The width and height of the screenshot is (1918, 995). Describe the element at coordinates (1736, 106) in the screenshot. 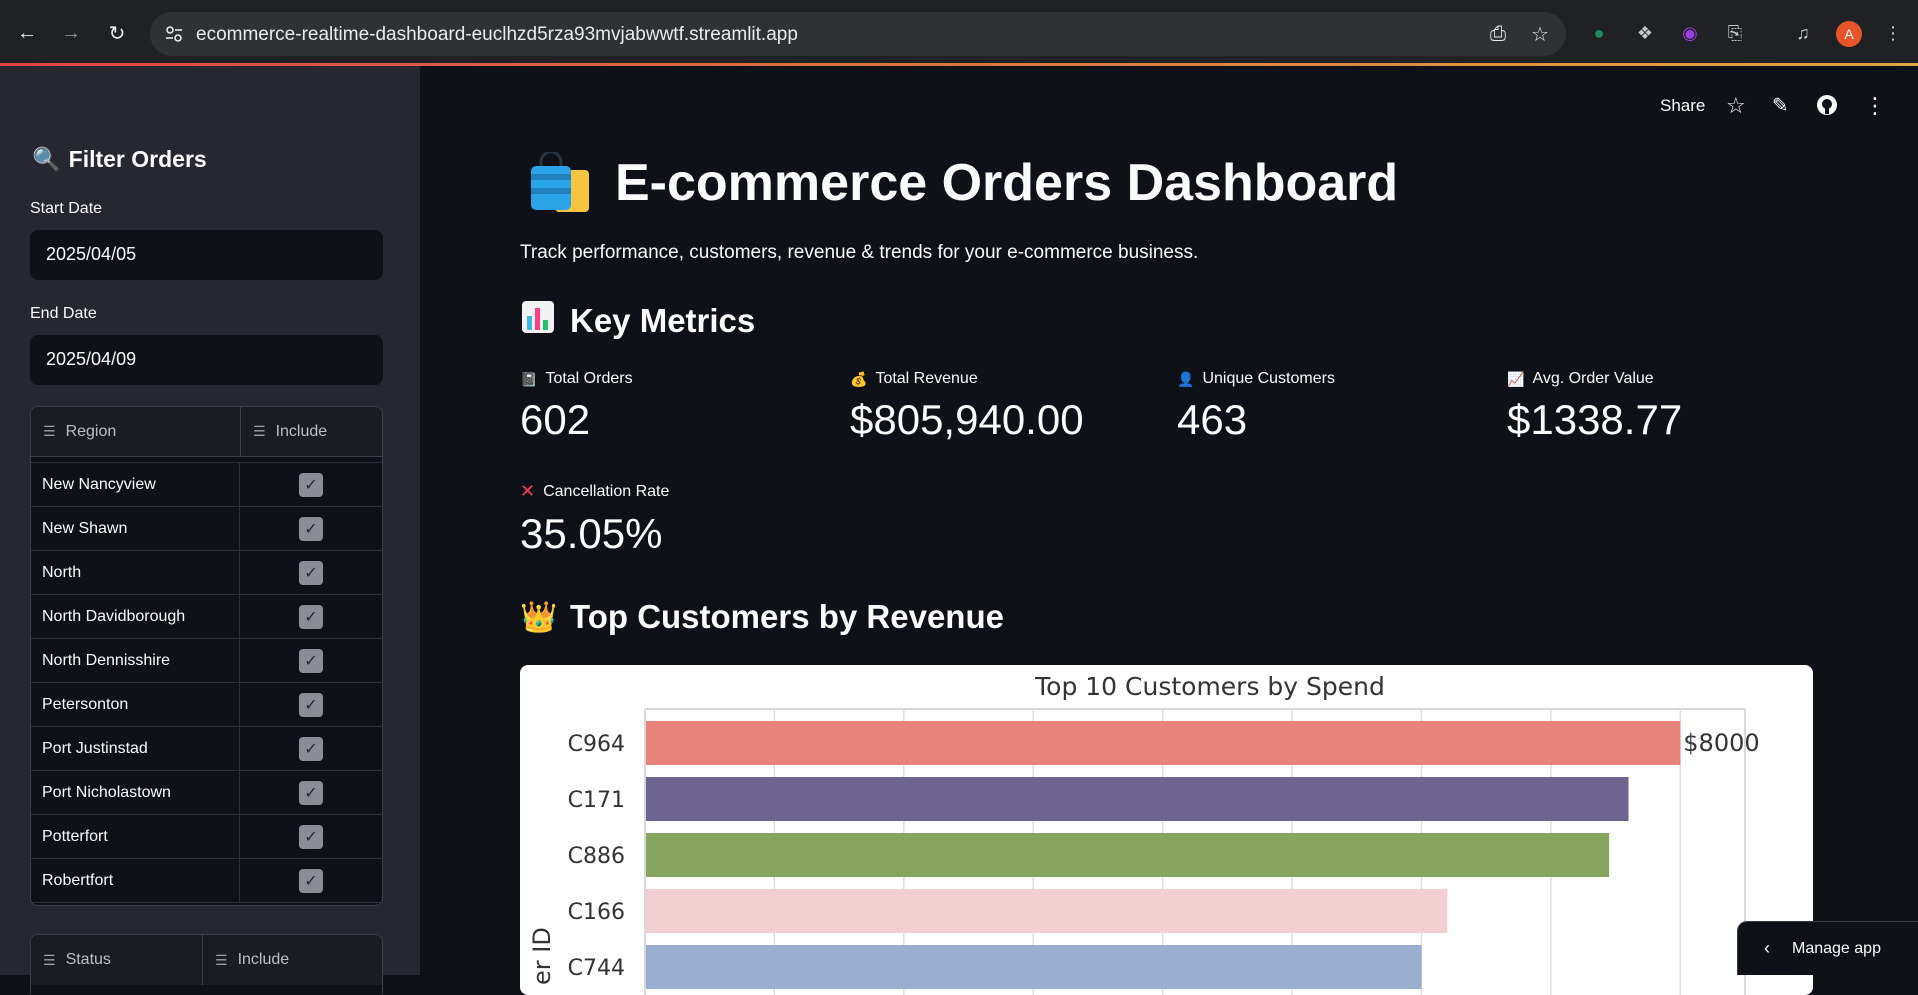

I see `star-icon: ☆` at that location.